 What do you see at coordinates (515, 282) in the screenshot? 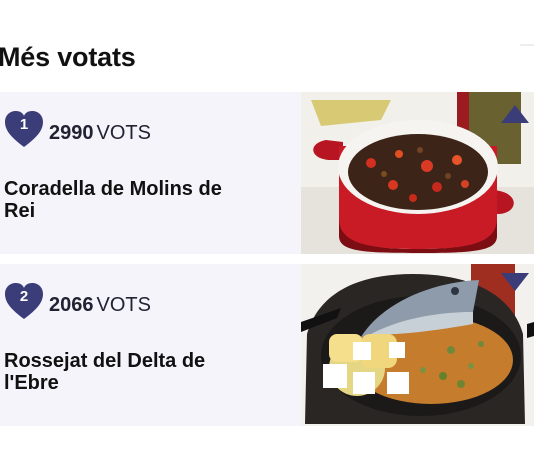
I see `arrow-down-icon` at bounding box center [515, 282].